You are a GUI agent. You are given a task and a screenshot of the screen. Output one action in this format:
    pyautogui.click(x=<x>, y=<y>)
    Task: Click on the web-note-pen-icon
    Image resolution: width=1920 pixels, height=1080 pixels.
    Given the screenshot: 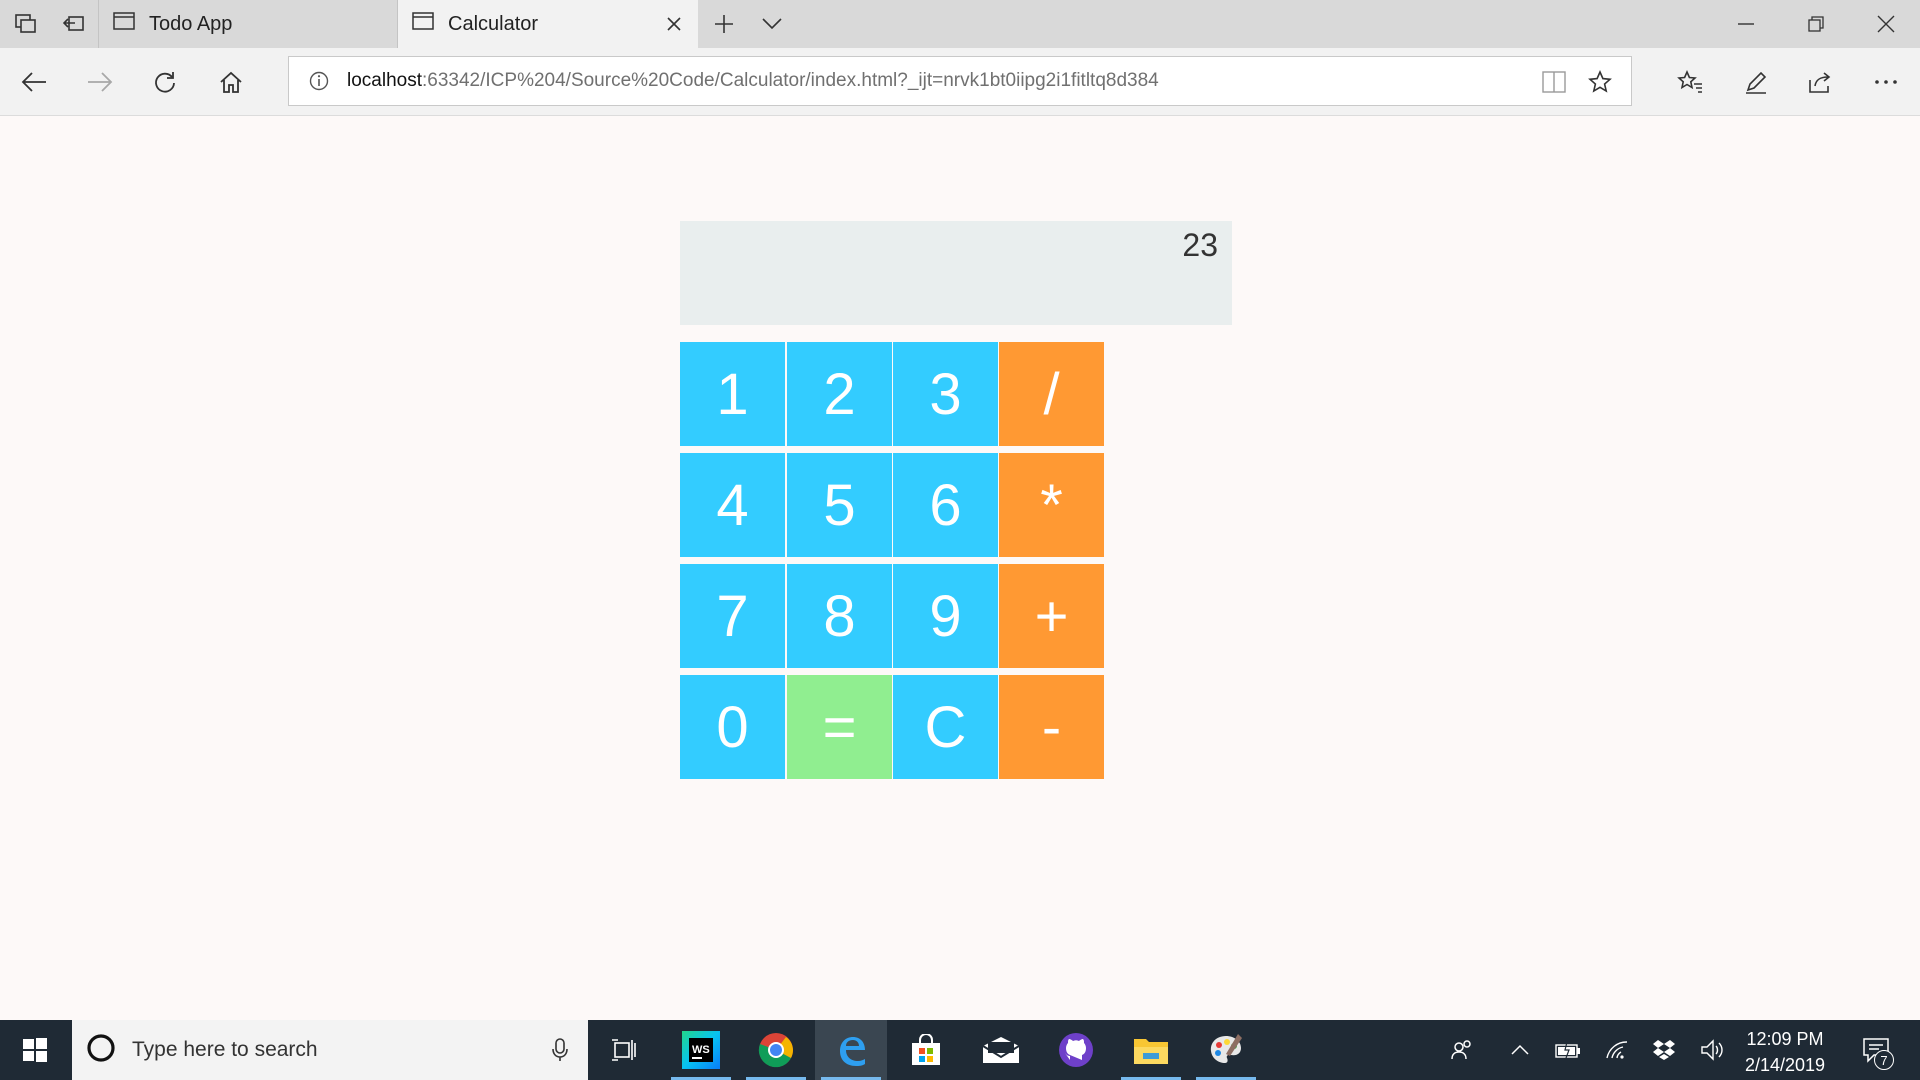 What is the action you would take?
    pyautogui.click(x=1756, y=82)
    